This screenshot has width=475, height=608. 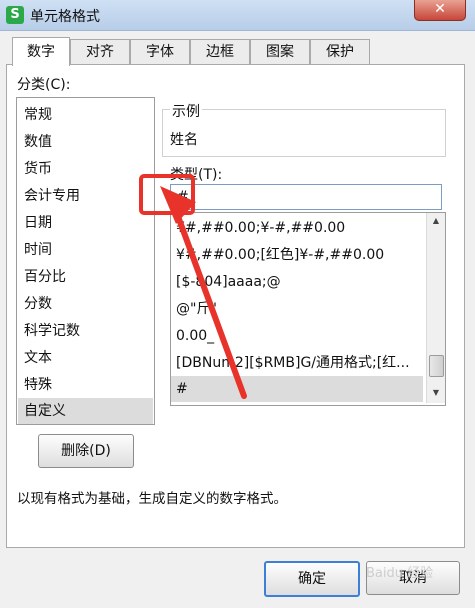 I want to click on tab-protection: 保护, so click(x=340, y=52).